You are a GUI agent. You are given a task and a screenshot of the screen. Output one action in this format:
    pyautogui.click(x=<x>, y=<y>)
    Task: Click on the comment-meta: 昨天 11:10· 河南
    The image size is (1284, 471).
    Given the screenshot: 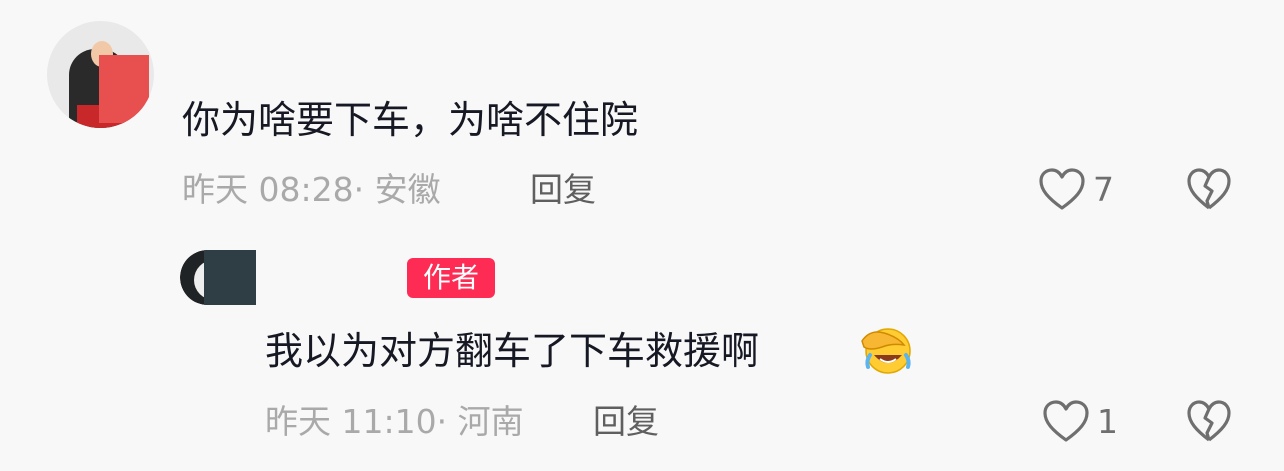 What is the action you would take?
    pyautogui.click(x=394, y=421)
    